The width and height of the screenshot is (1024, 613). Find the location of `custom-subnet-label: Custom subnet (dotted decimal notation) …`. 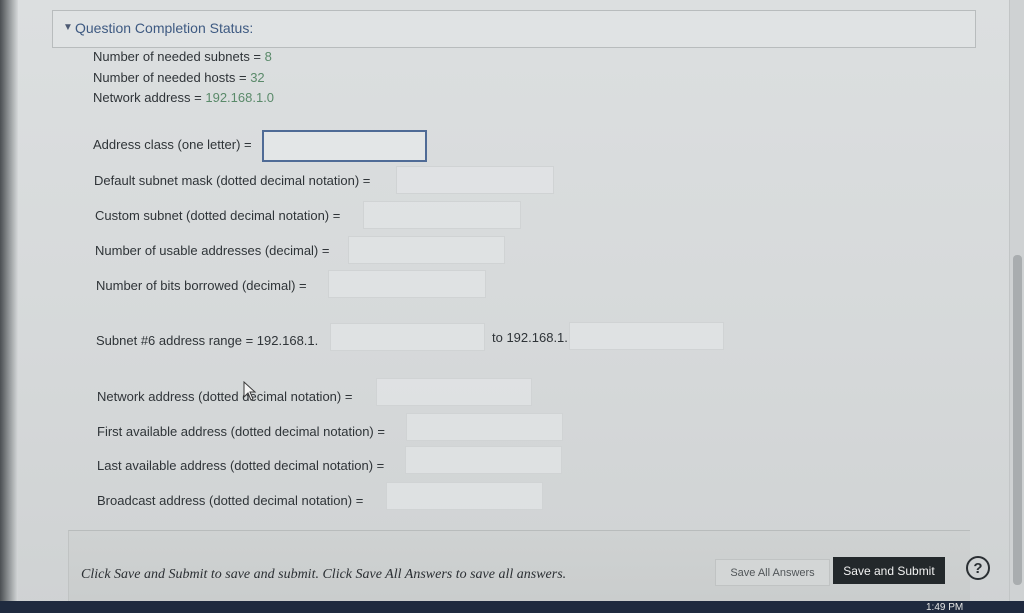

custom-subnet-label: Custom subnet (dotted decimal notation) … is located at coordinates (218, 215).